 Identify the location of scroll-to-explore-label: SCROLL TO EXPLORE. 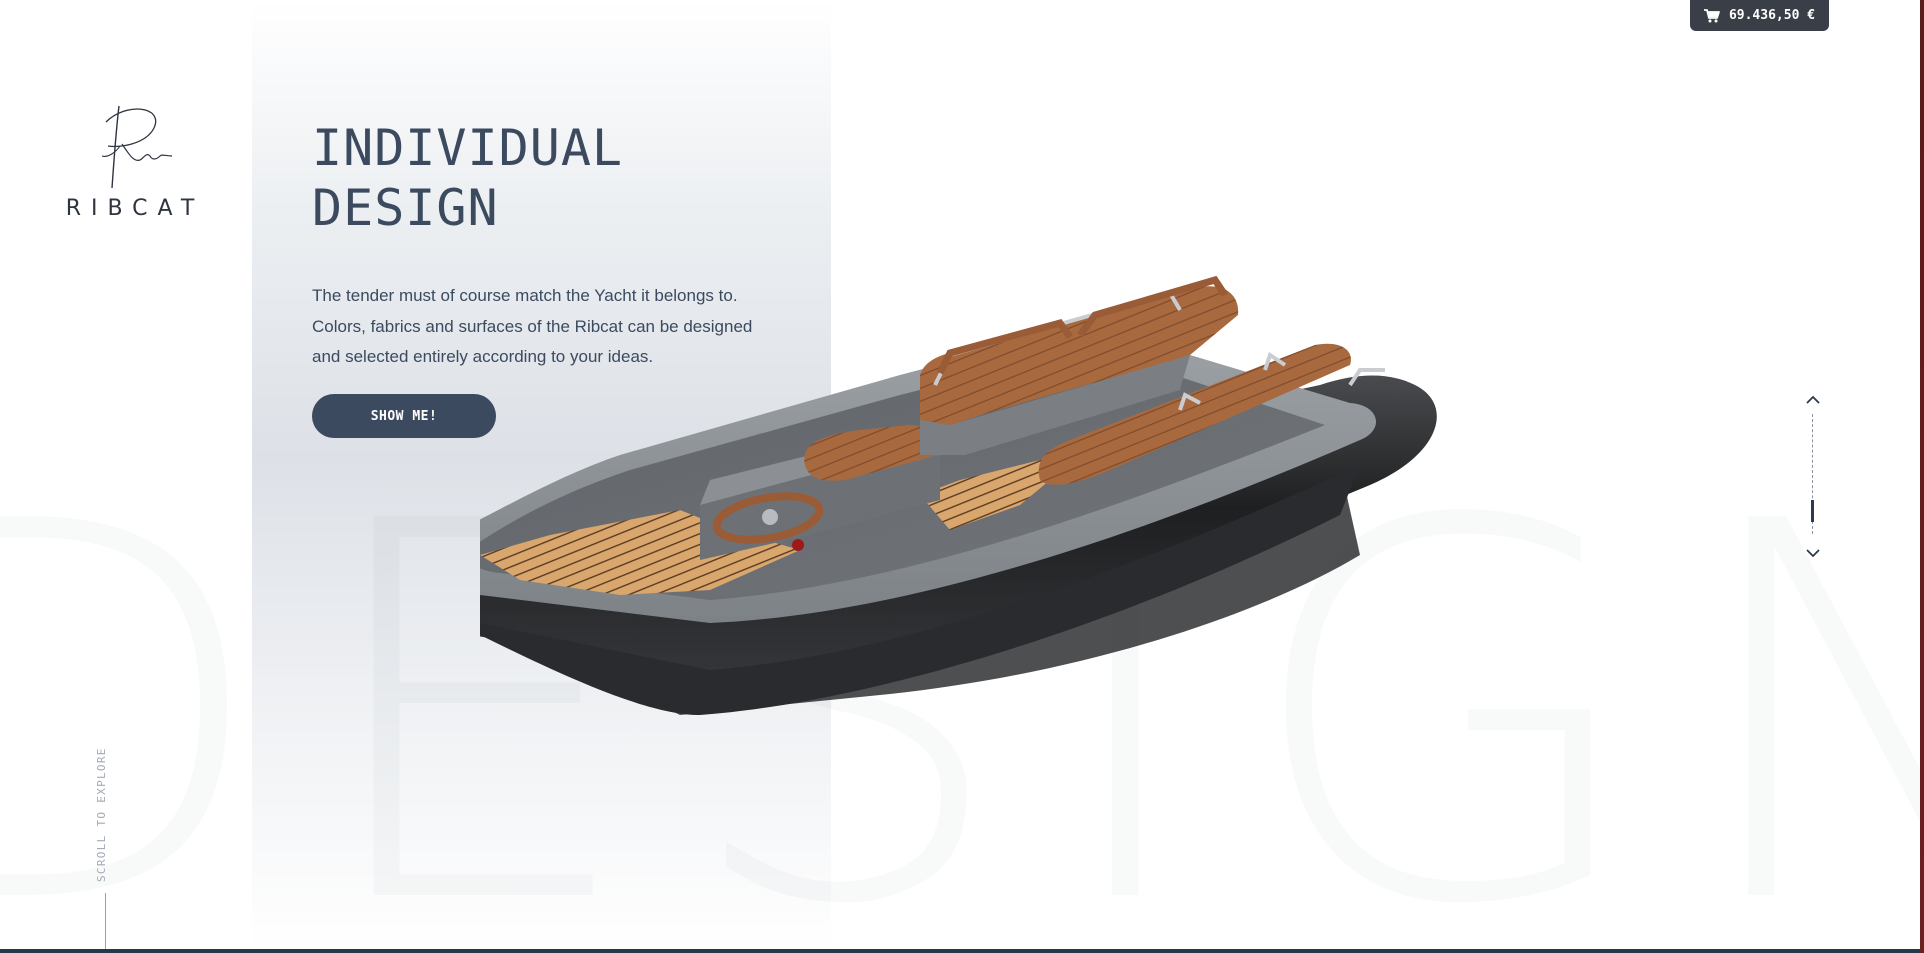
(101, 814).